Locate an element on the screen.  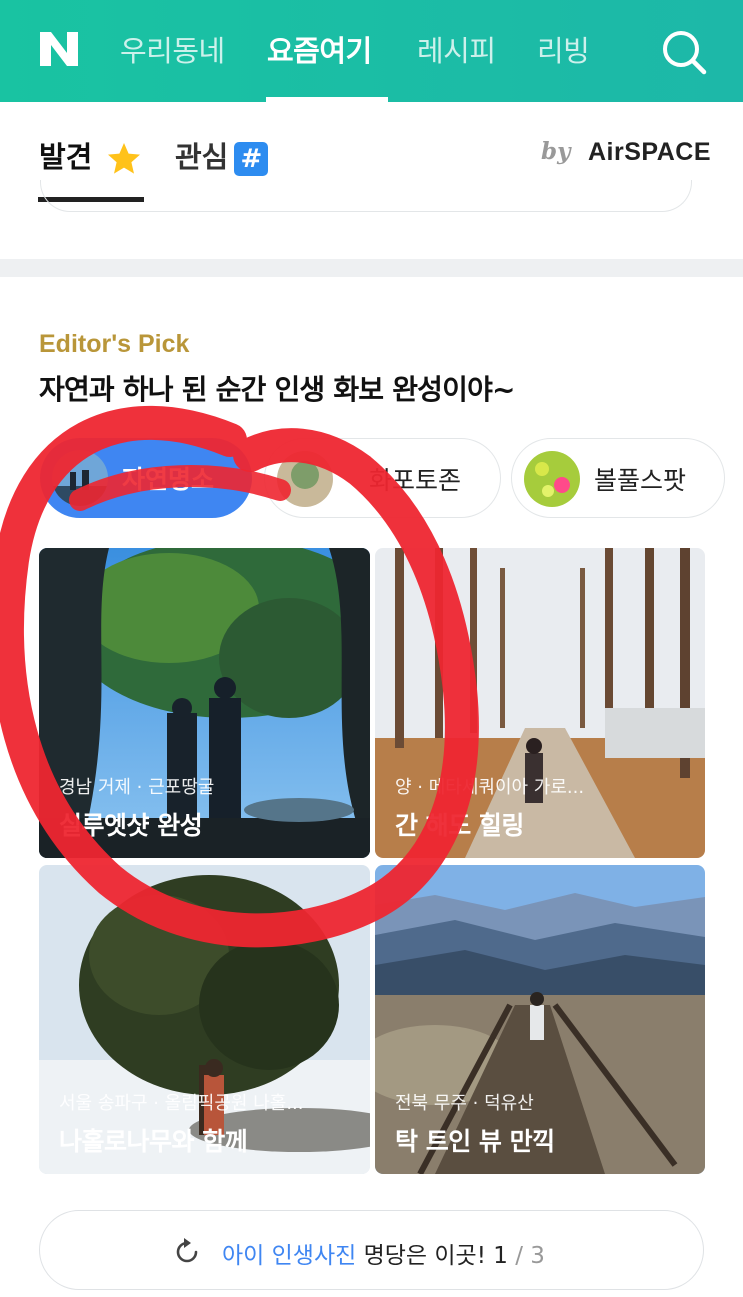
section-headline: 자연과 하나 된 순간 인생 화보 완성이야~ is located at coordinates (277, 389).